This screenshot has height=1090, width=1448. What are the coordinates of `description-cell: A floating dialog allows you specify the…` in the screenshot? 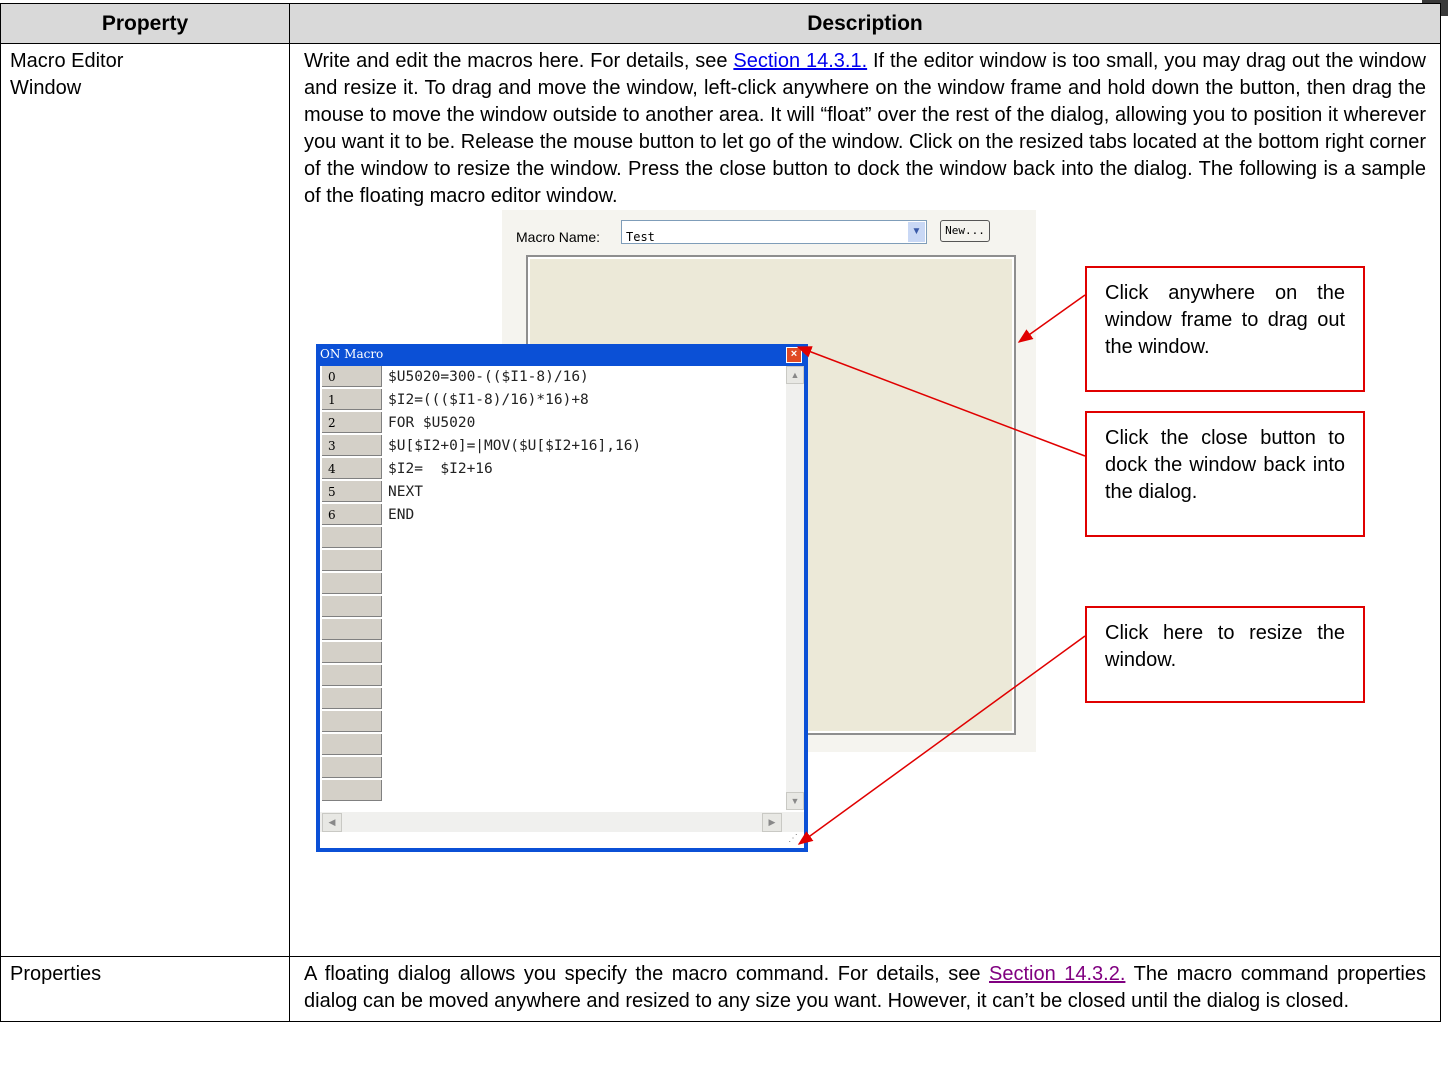 It's located at (865, 989).